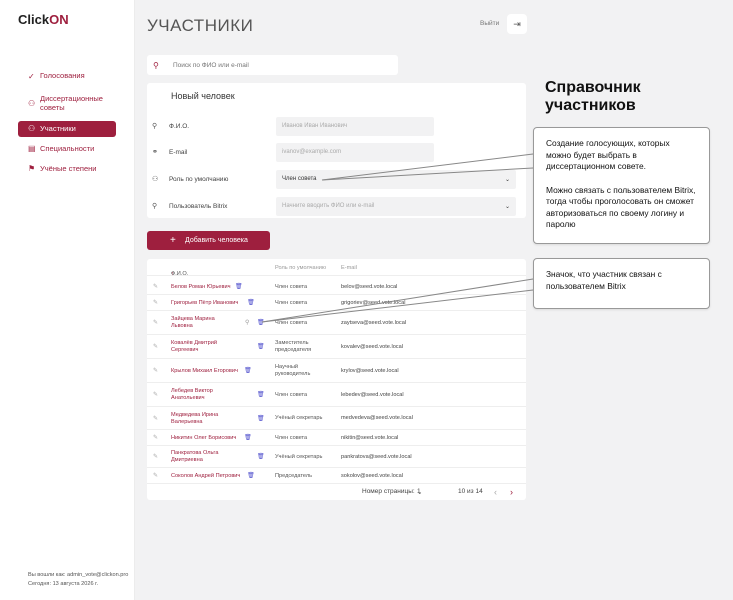  What do you see at coordinates (349, 268) in the screenshot?
I see `column-header-email: E-mail` at bounding box center [349, 268].